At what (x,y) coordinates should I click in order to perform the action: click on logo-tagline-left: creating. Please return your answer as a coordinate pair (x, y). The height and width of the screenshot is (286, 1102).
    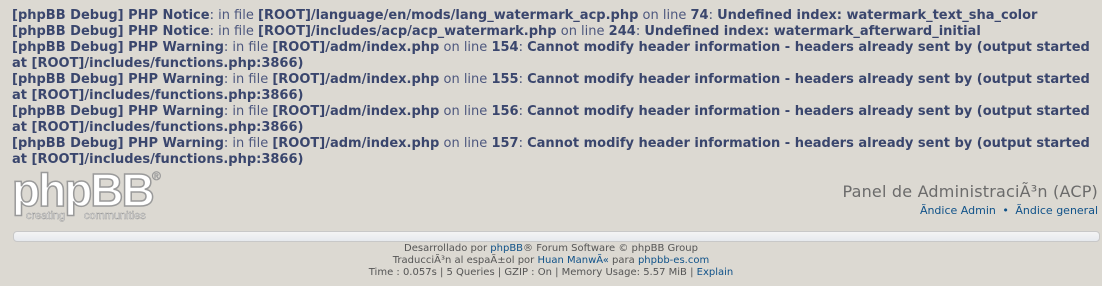
    Looking at the image, I should click on (45, 216).